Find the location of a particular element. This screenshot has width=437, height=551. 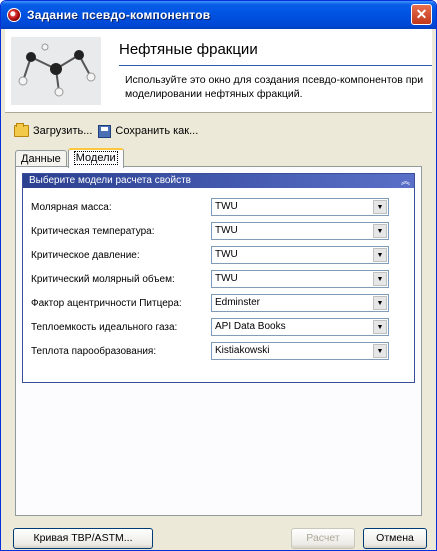

group-header: Выберите модели расчета свойств ︽ is located at coordinates (218, 181).